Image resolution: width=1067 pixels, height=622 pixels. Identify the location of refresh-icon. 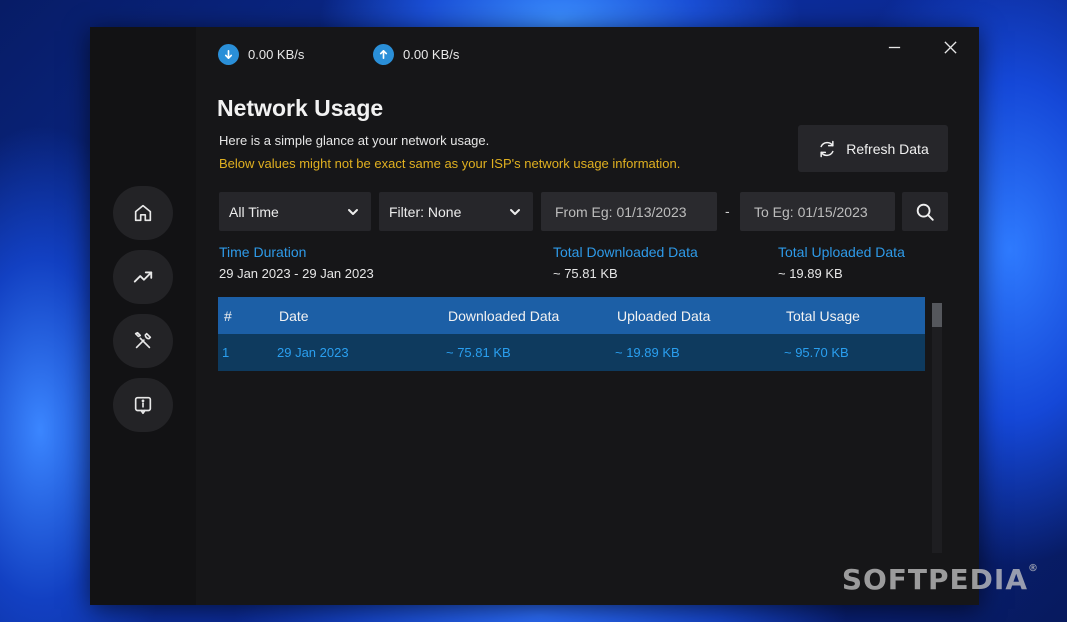
(827, 148).